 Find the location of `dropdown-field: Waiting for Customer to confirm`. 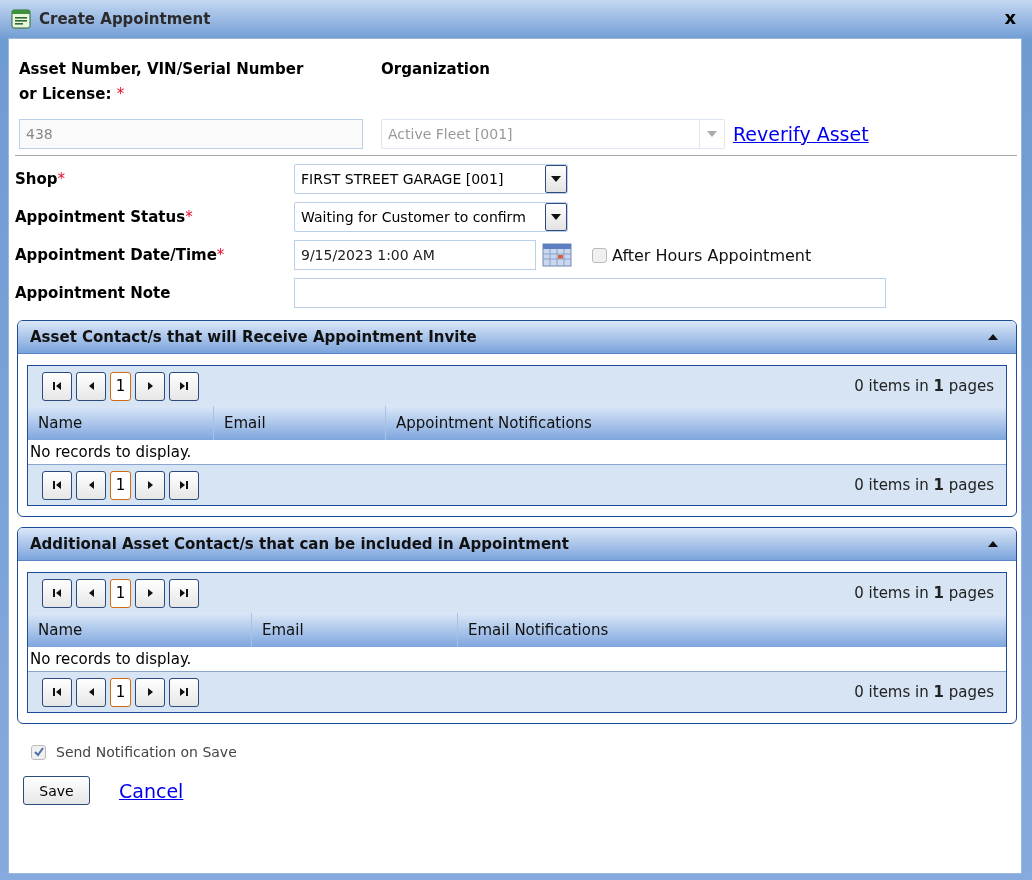

dropdown-field: Waiting for Customer to confirm is located at coordinates (431, 217).